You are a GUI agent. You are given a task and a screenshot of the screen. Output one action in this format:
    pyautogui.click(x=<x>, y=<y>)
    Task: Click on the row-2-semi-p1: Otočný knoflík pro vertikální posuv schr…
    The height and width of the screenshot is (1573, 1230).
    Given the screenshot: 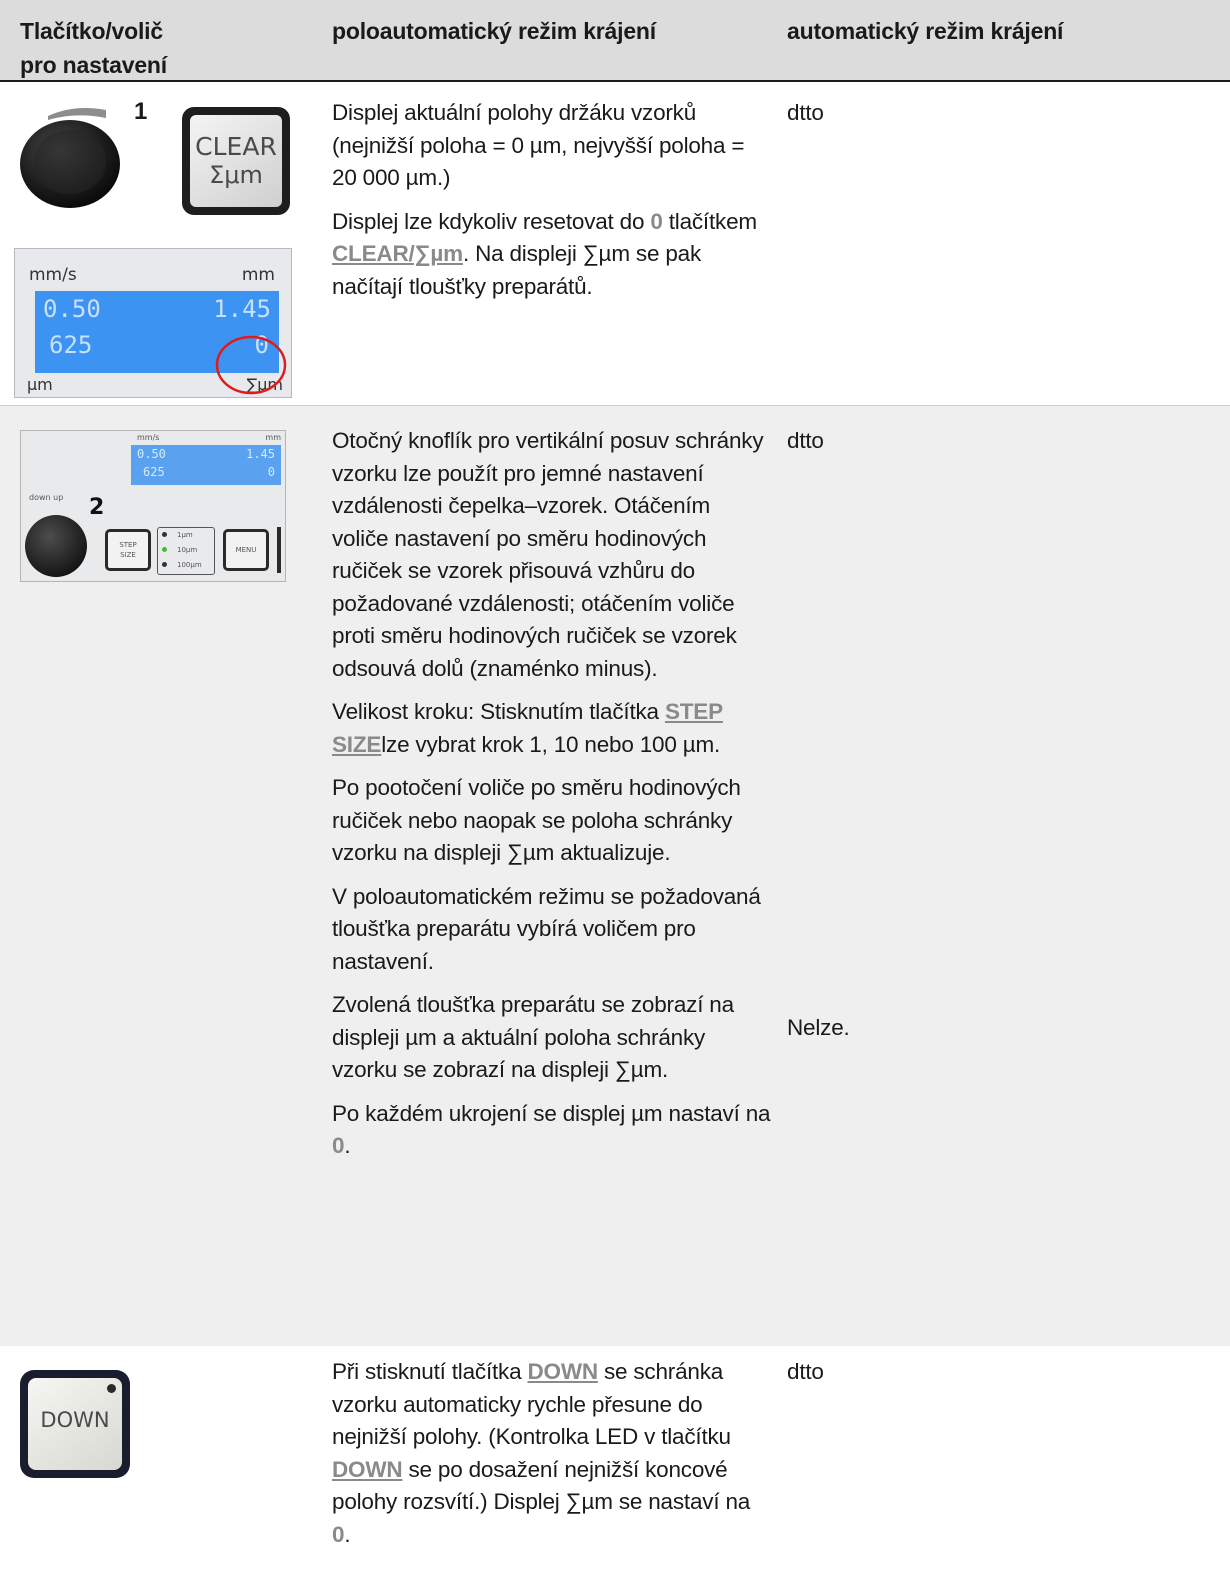 What is the action you would take?
    pyautogui.click(x=548, y=554)
    